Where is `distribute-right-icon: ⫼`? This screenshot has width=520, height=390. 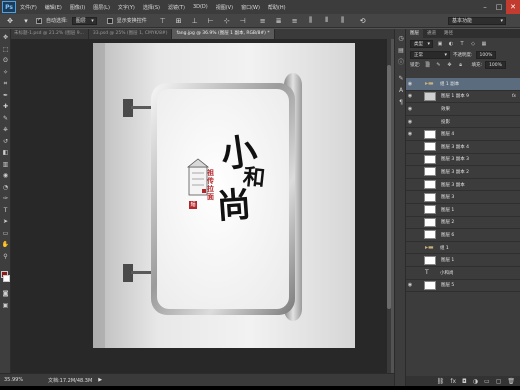
distribute-right-icon: ⫼ is located at coordinates (343, 21).